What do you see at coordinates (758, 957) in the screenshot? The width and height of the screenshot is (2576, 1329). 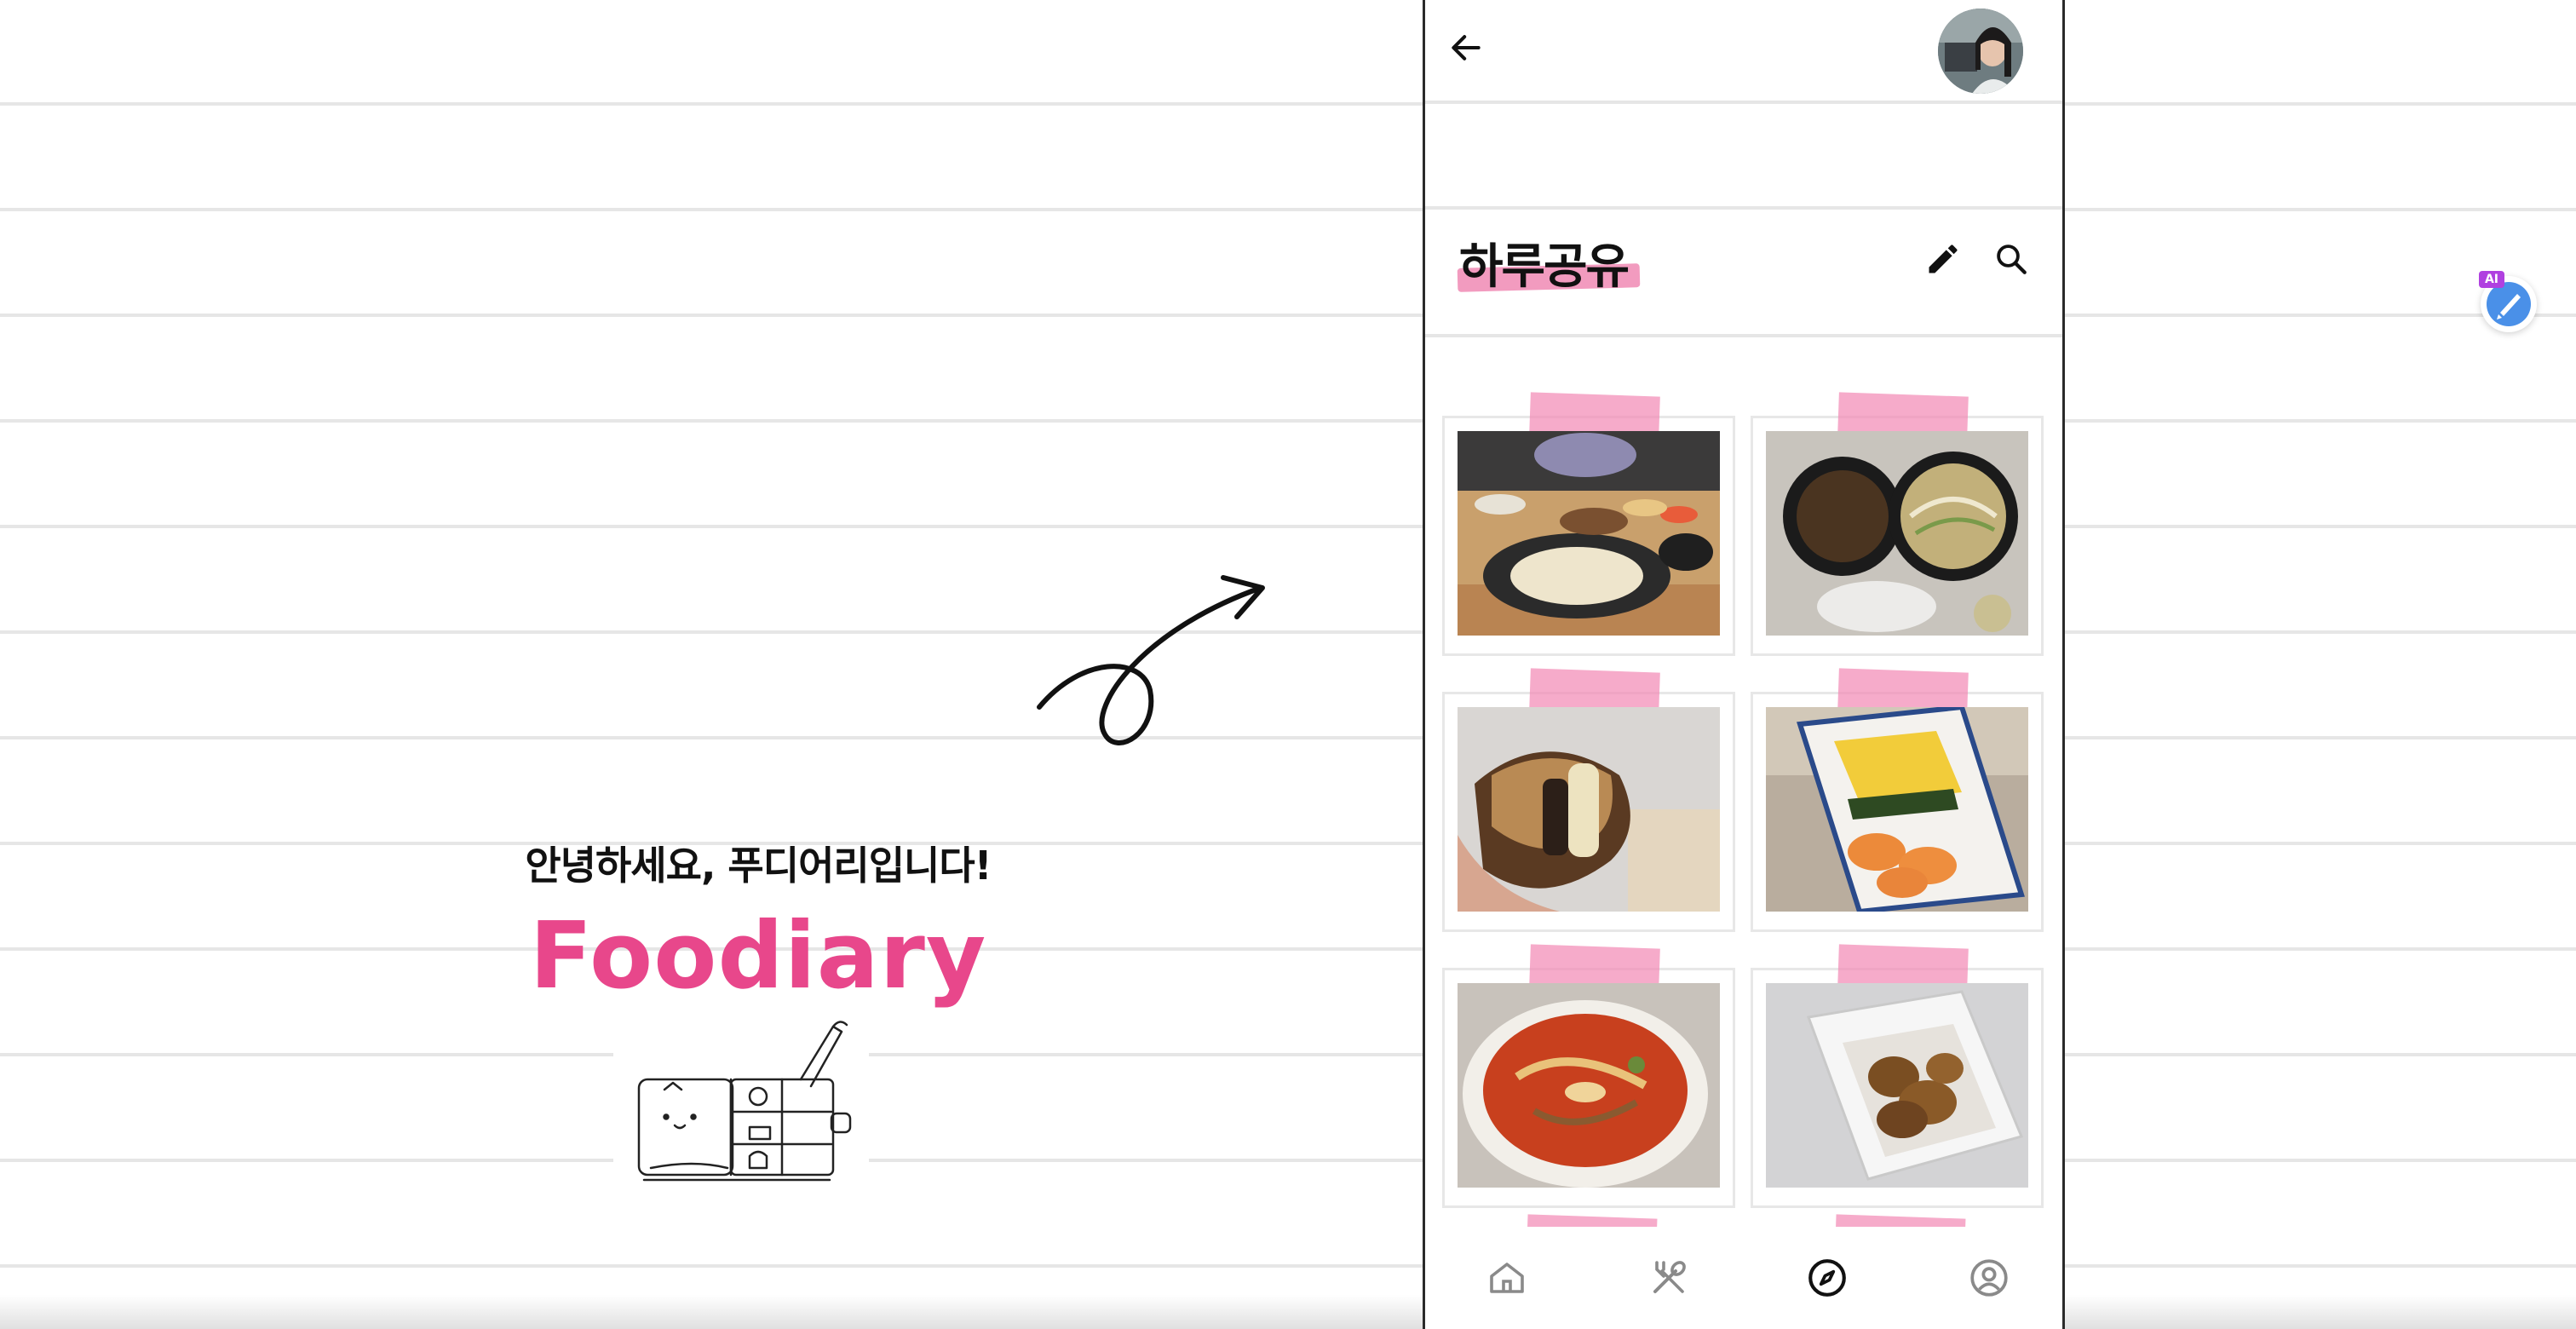 I see `brand-logo-text: Foodiary` at bounding box center [758, 957].